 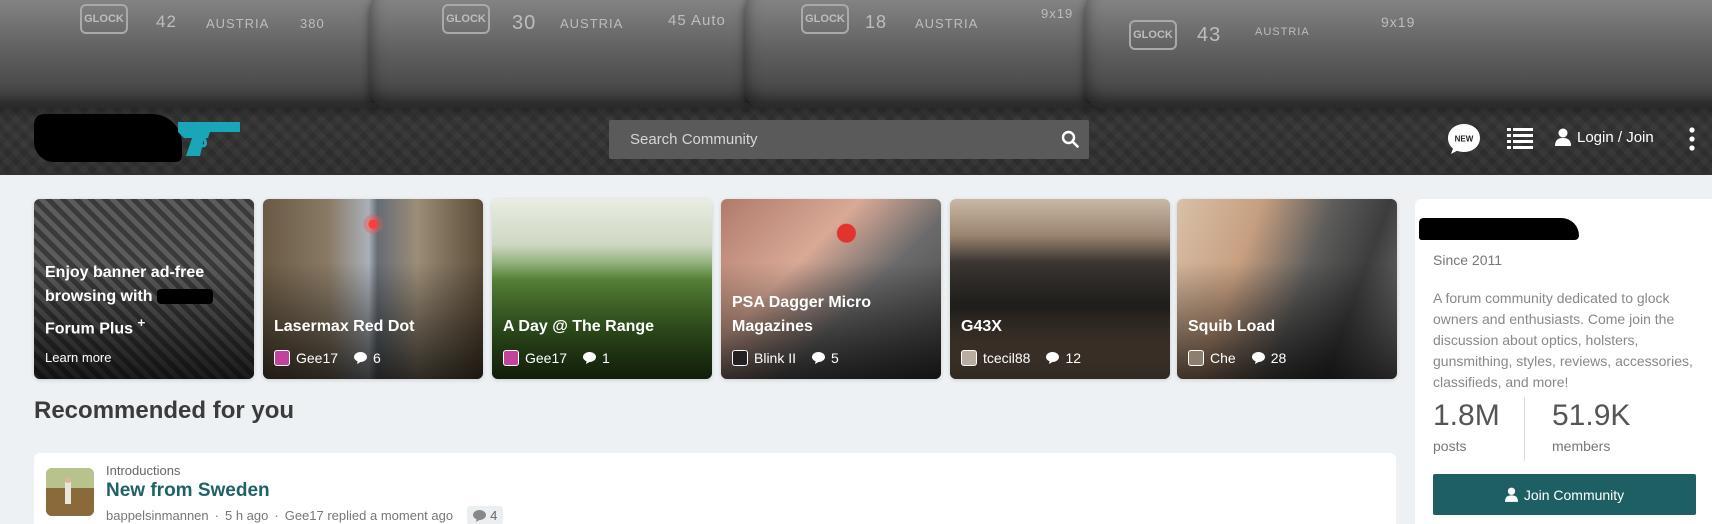 What do you see at coordinates (157, 515) in the screenshot?
I see `thread-author: bappelsinmannen` at bounding box center [157, 515].